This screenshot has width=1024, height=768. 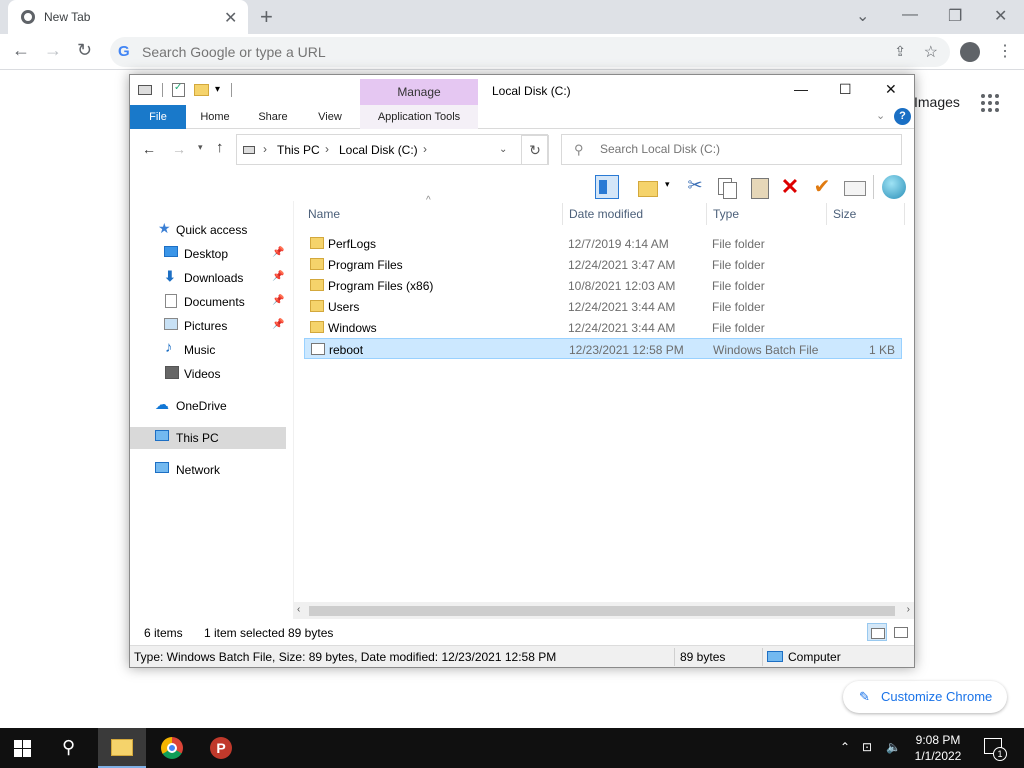 I want to click on customize-chrome-button: ✎ Customize Chrome, so click(x=925, y=697).